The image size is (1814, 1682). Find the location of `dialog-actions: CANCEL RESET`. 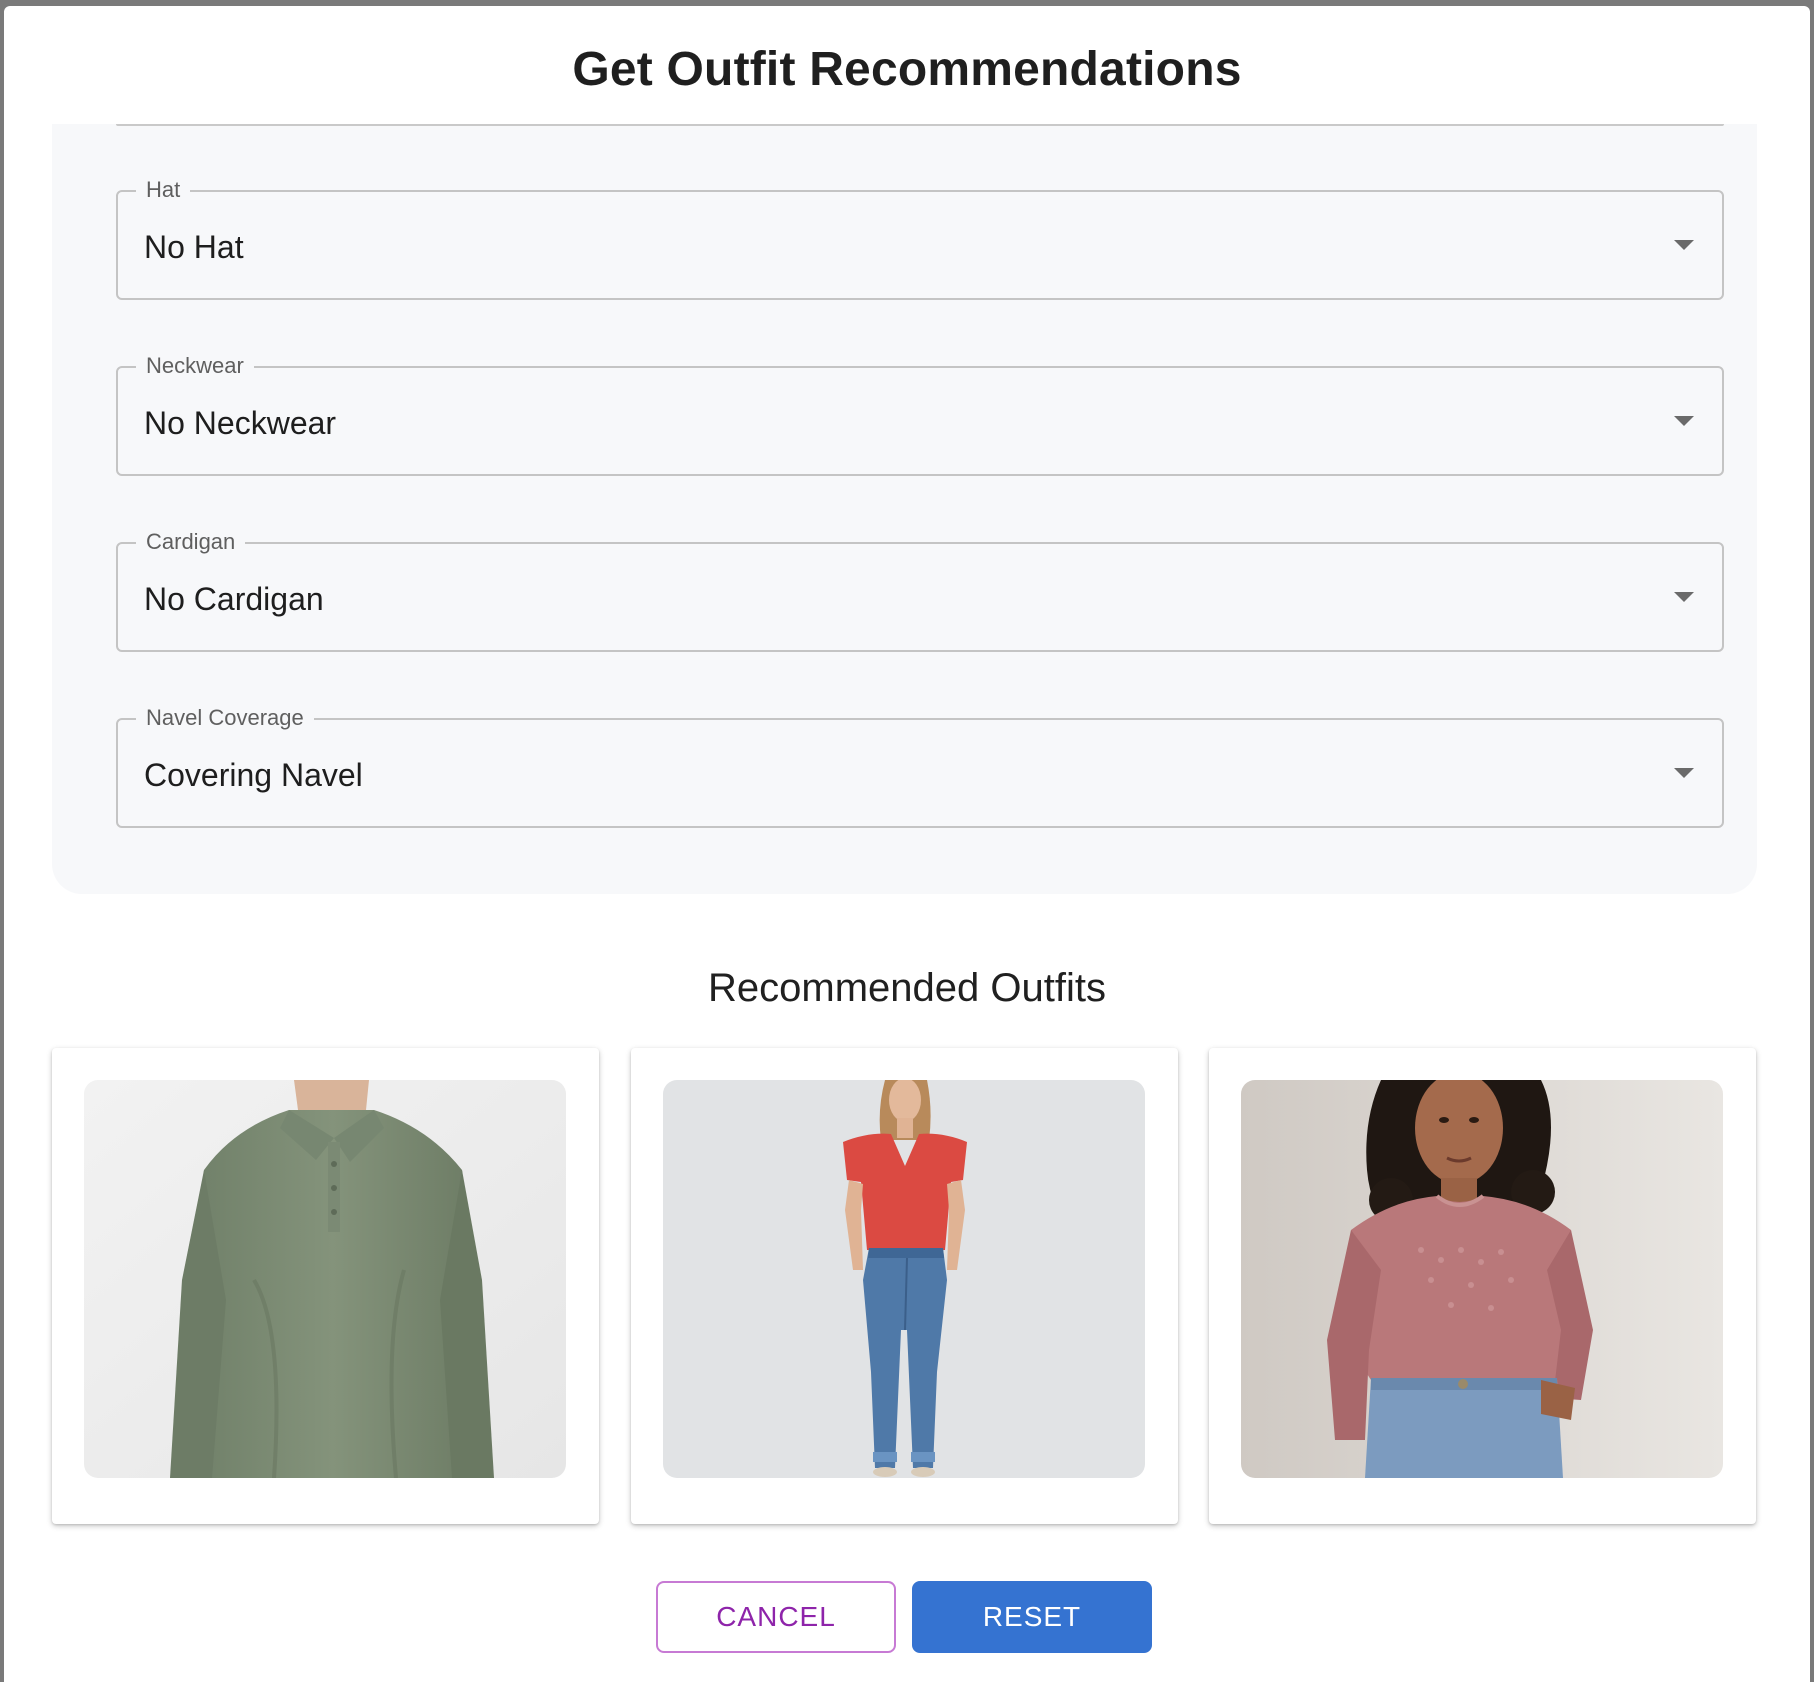

dialog-actions: CANCEL RESET is located at coordinates (907, 1617).